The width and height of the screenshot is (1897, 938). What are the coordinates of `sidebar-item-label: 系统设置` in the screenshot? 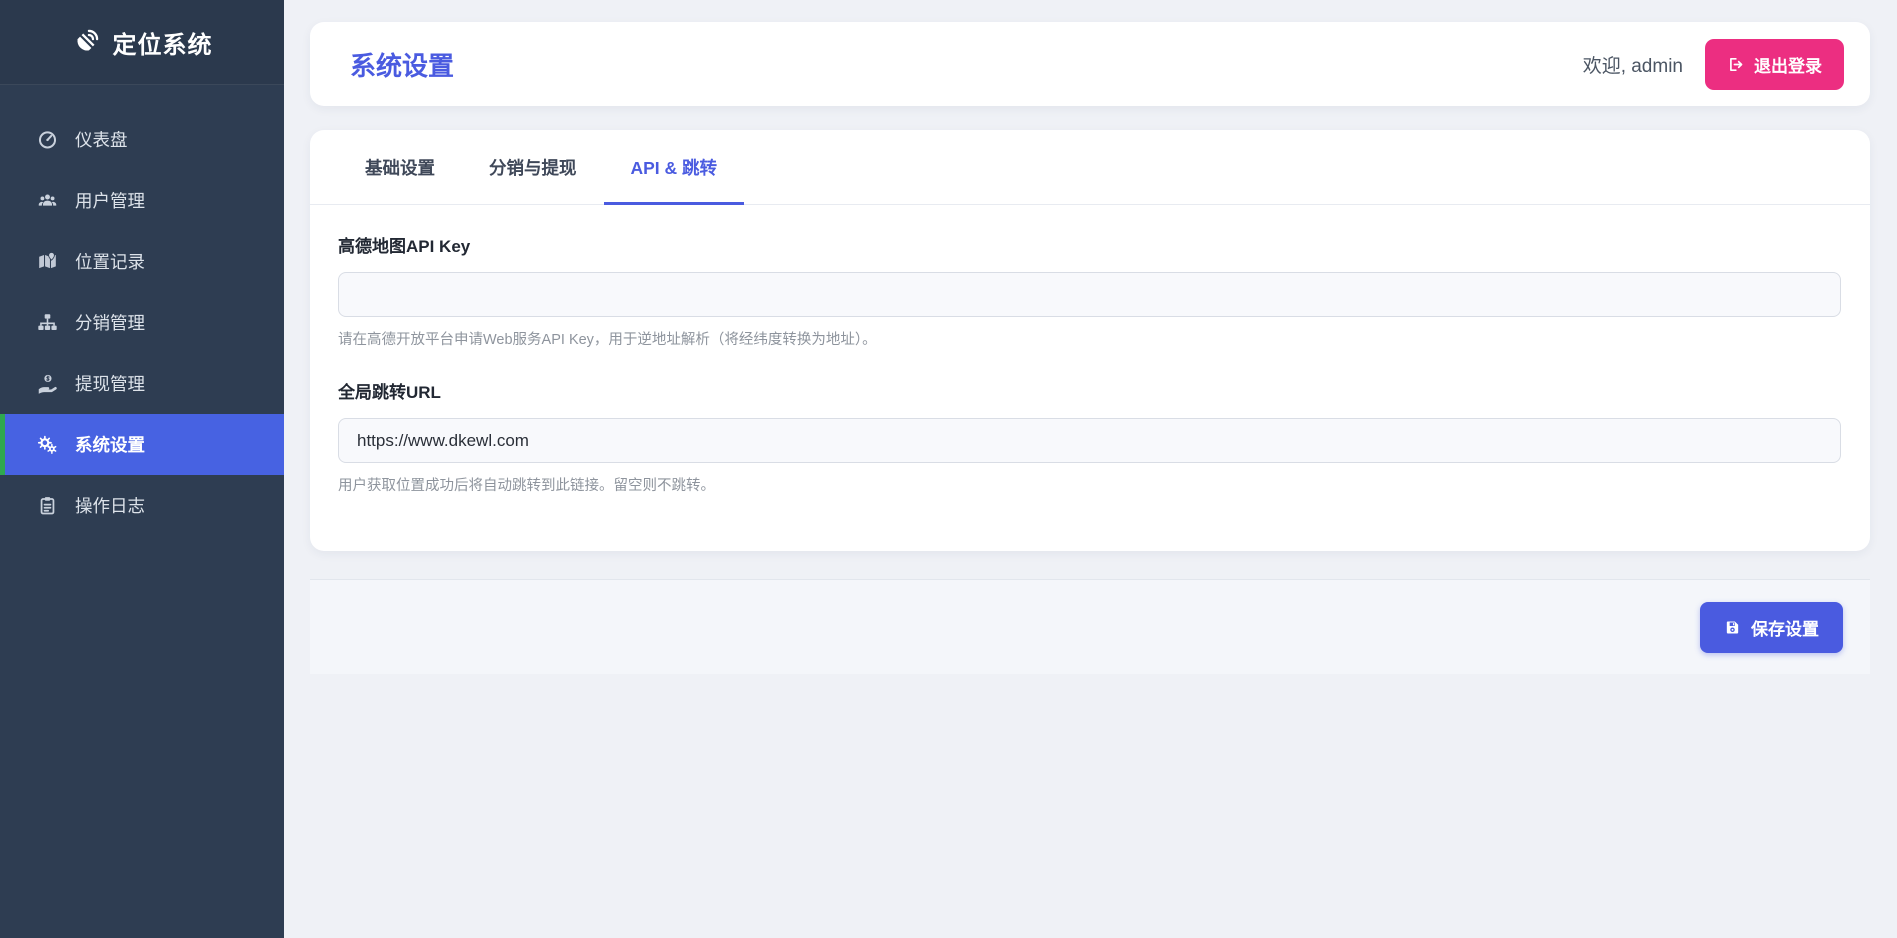 It's located at (110, 445).